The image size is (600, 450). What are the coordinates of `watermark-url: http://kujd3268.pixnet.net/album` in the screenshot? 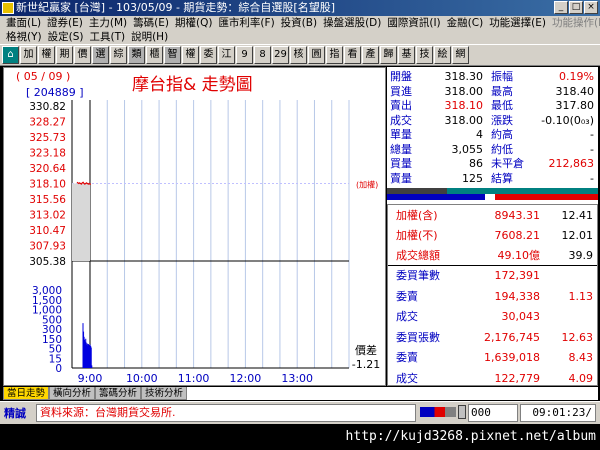 It's located at (300, 437).